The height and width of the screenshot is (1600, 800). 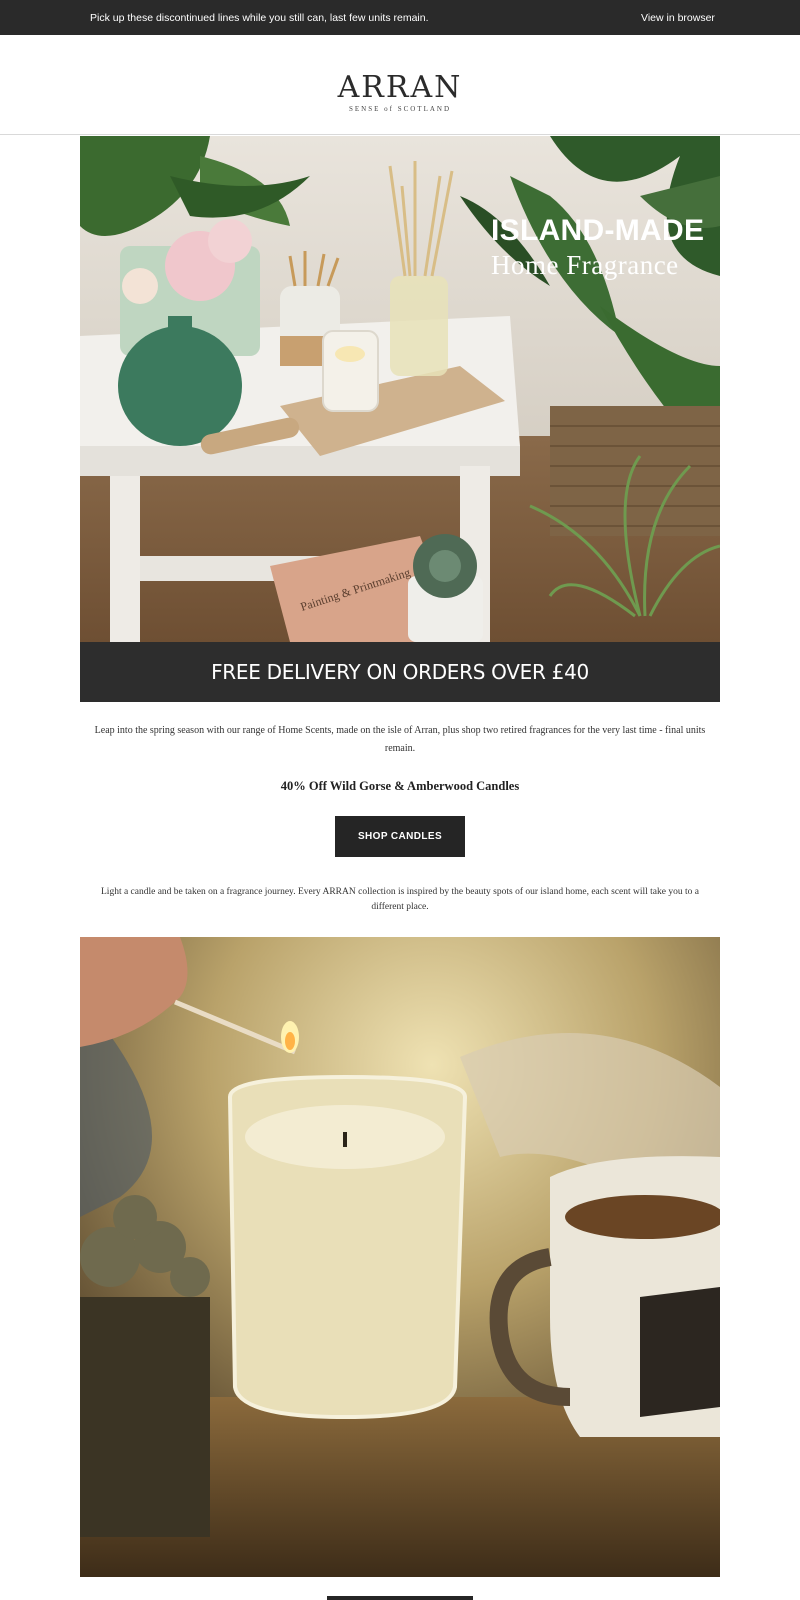 I want to click on header: ARRAN SENSE of SCOTLAND, so click(x=400, y=85).